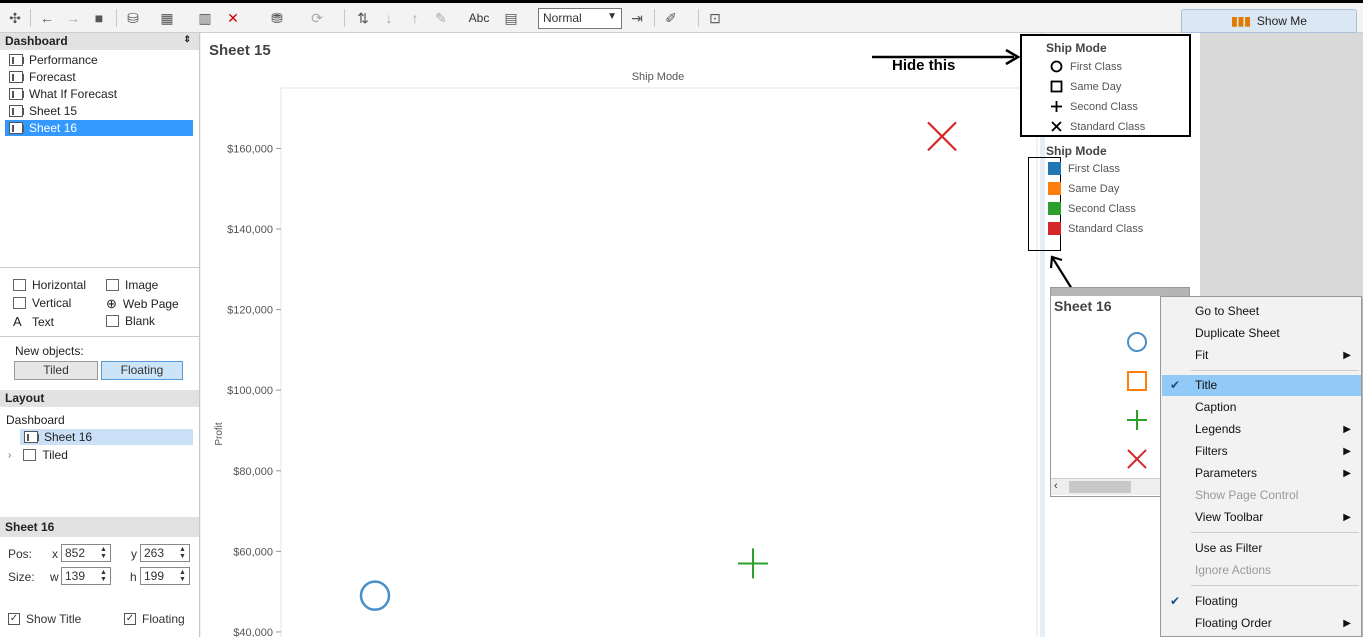 The height and width of the screenshot is (637, 1363). What do you see at coordinates (35, 420) in the screenshot?
I see `layout-tree-root: Dashboard` at bounding box center [35, 420].